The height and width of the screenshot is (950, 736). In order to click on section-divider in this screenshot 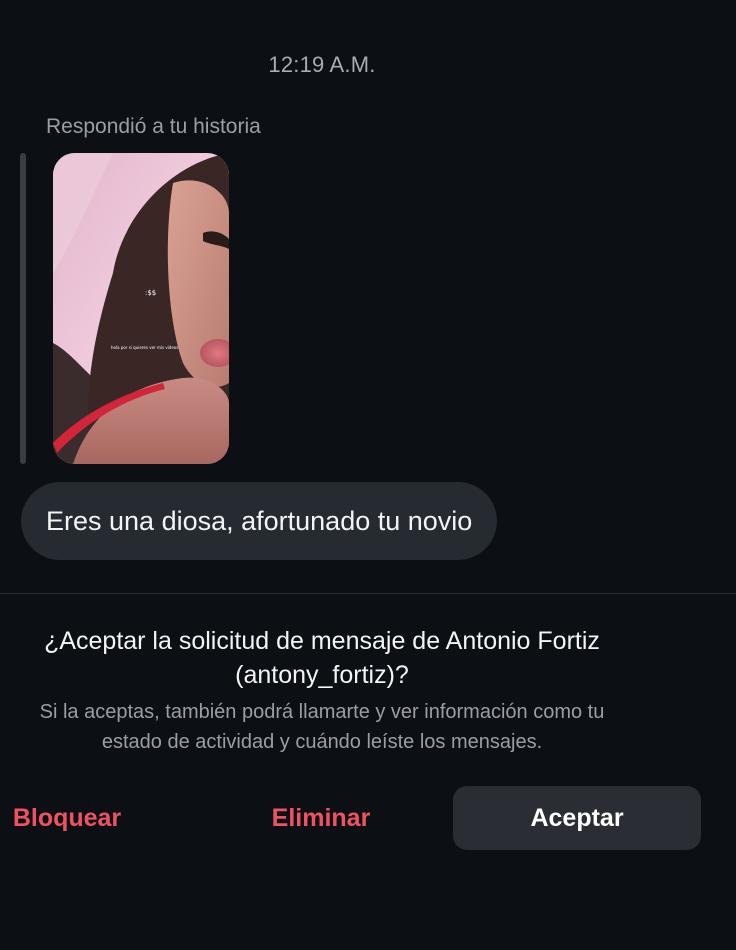, I will do `click(368, 593)`.